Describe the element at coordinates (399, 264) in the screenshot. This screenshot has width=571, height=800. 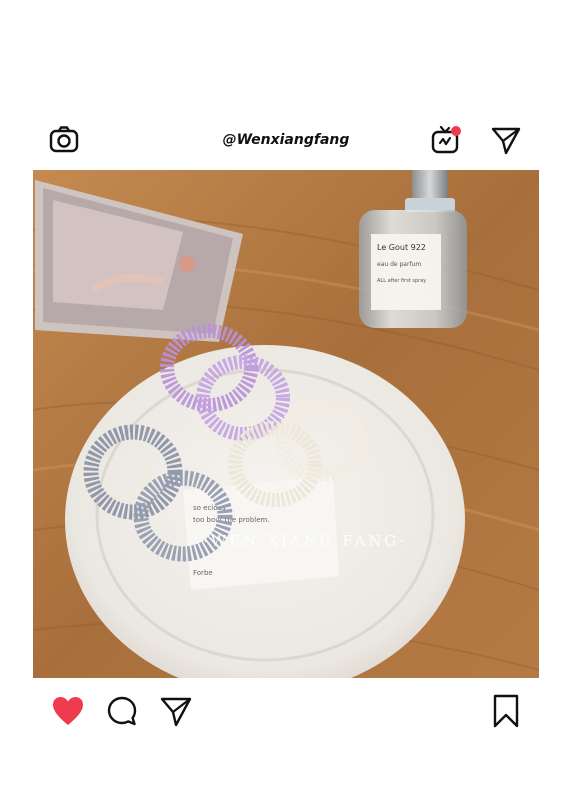
I see `svg-text: eau de parfum` at that location.